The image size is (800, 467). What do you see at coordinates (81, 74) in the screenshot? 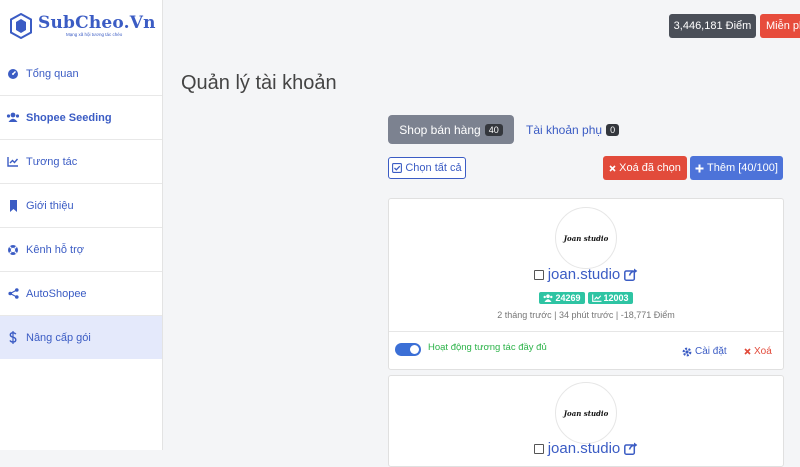
I see `sidebar-item-tong-quan: Tổng quan` at bounding box center [81, 74].